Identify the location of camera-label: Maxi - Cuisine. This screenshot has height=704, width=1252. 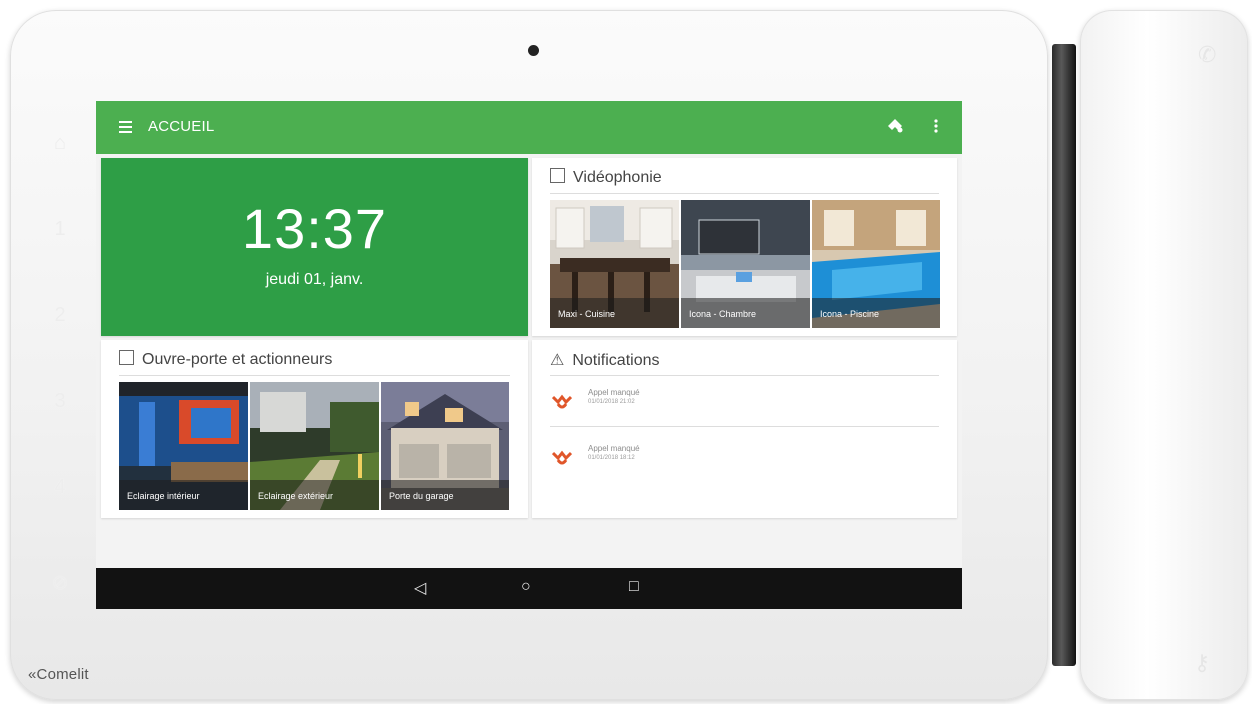
(614, 313).